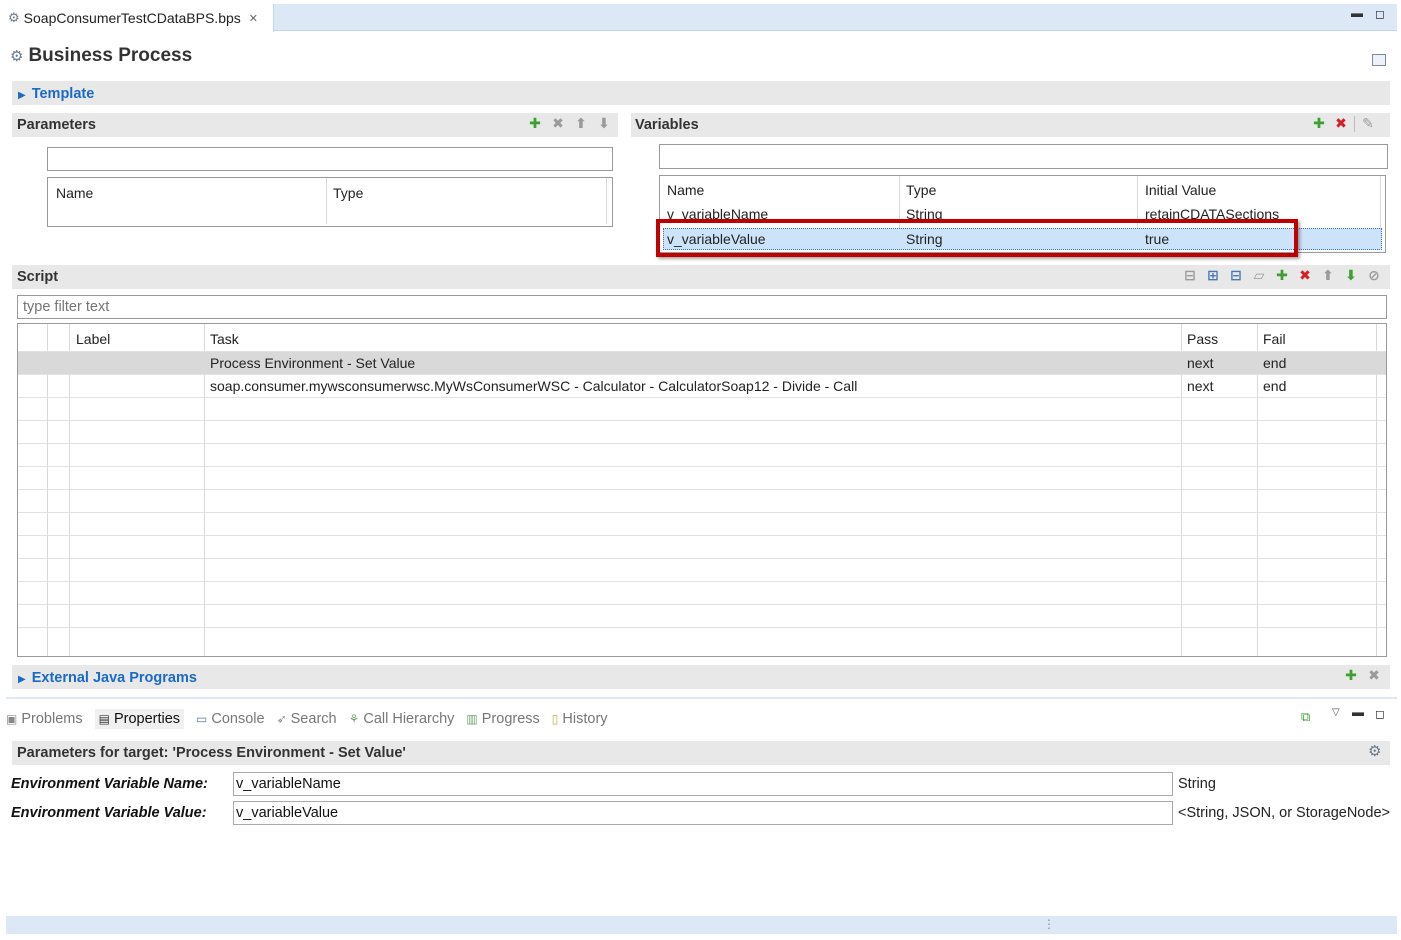 This screenshot has height=940, width=1401. What do you see at coordinates (1341, 123) in the screenshot?
I see `delete-variable-icon: ✖` at bounding box center [1341, 123].